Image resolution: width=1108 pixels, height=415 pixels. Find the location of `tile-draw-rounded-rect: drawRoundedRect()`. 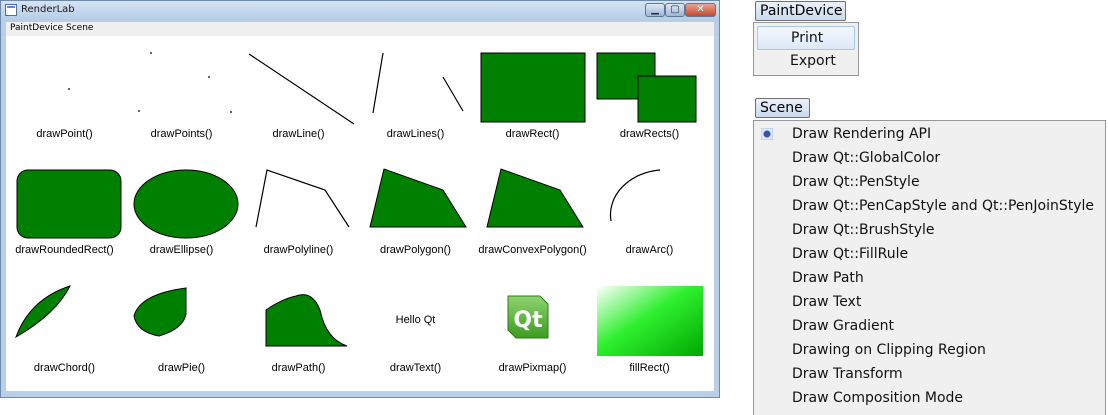

tile-draw-rounded-rect: drawRoundedRect() is located at coordinates (64, 213).